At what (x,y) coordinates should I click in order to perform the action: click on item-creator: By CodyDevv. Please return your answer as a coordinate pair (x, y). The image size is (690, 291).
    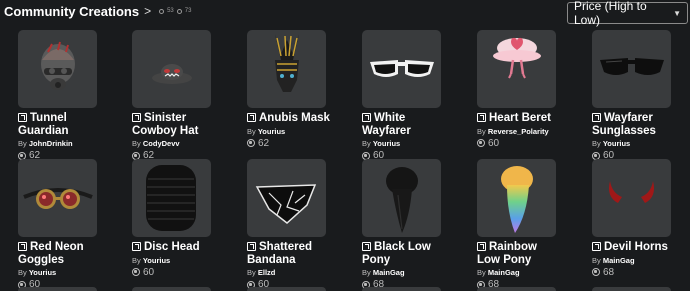
    Looking at the image, I should click on (156, 143).